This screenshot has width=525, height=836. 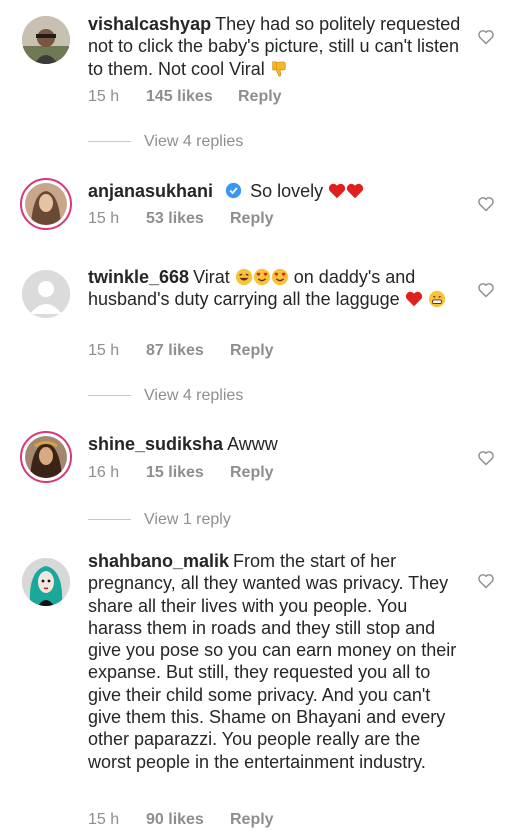 I want to click on comment-likes: 53 likes, so click(x=188, y=219).